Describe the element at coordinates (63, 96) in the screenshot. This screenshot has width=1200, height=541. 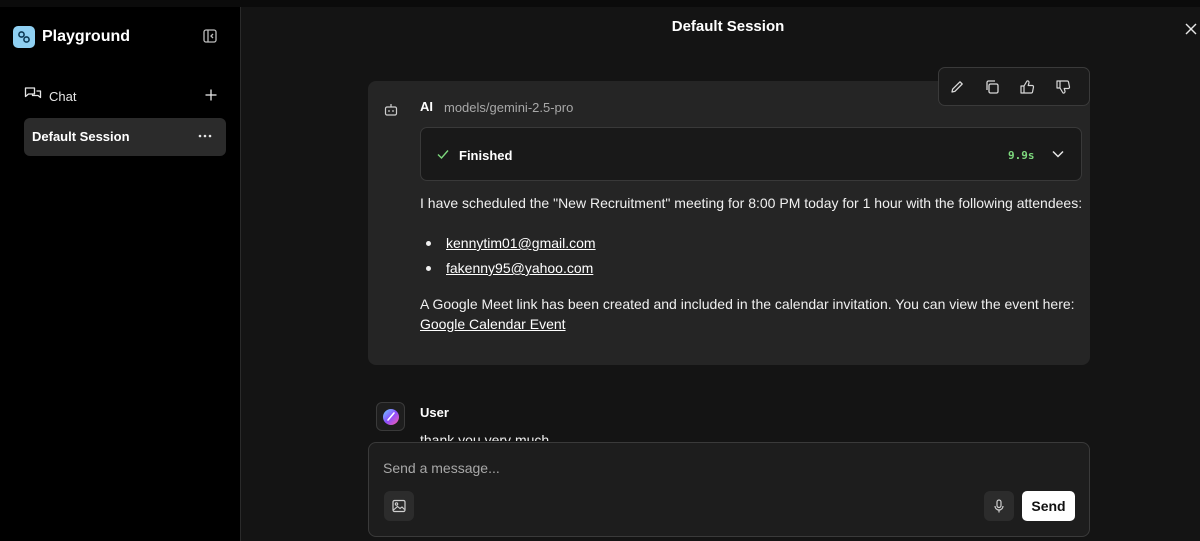
I see `chat-label: Chat` at that location.